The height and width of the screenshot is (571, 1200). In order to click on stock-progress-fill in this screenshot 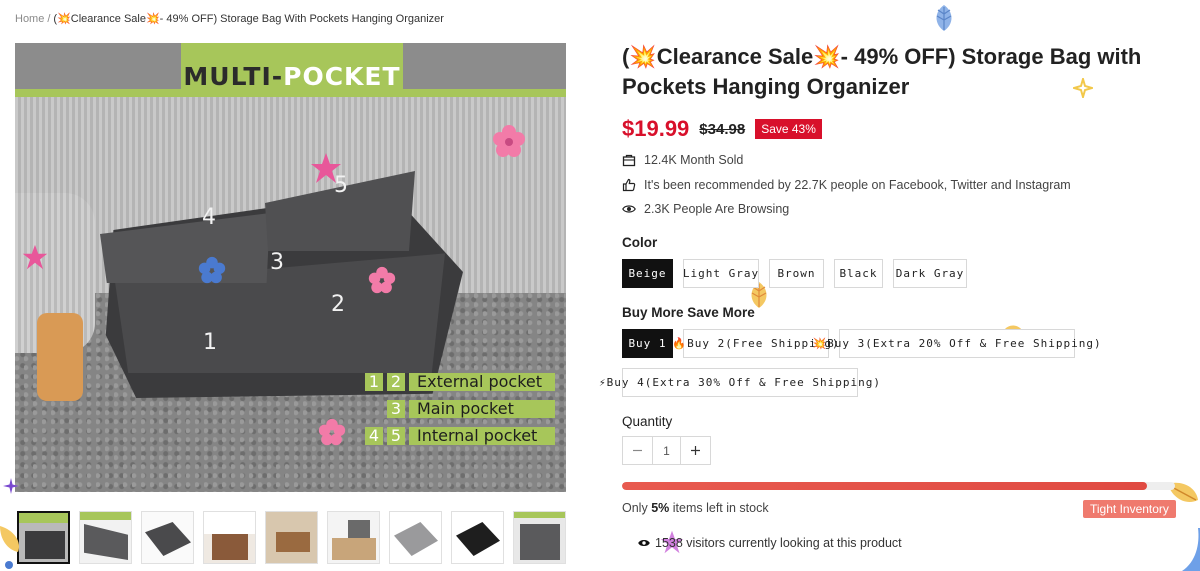, I will do `click(885, 486)`.